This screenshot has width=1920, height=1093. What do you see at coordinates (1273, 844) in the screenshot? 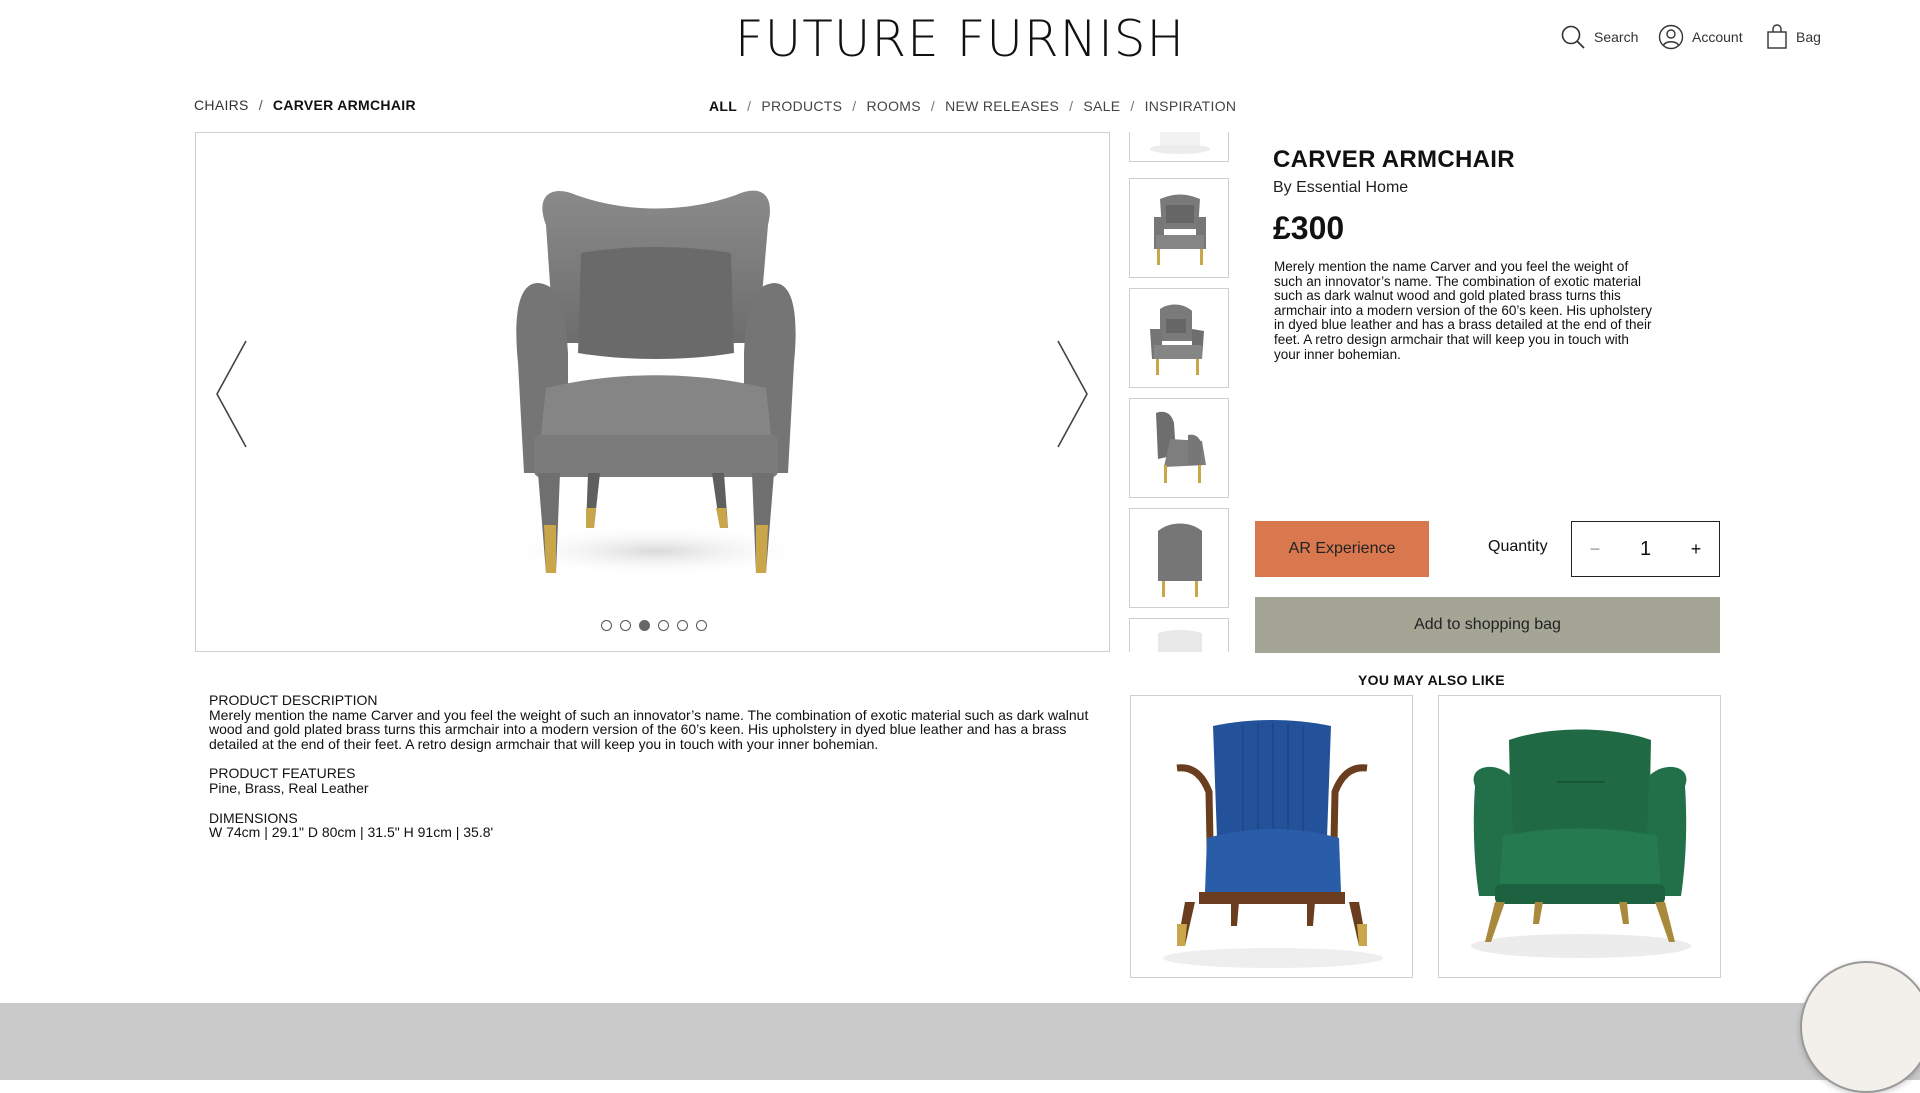
I see `blue-armchair-image` at bounding box center [1273, 844].